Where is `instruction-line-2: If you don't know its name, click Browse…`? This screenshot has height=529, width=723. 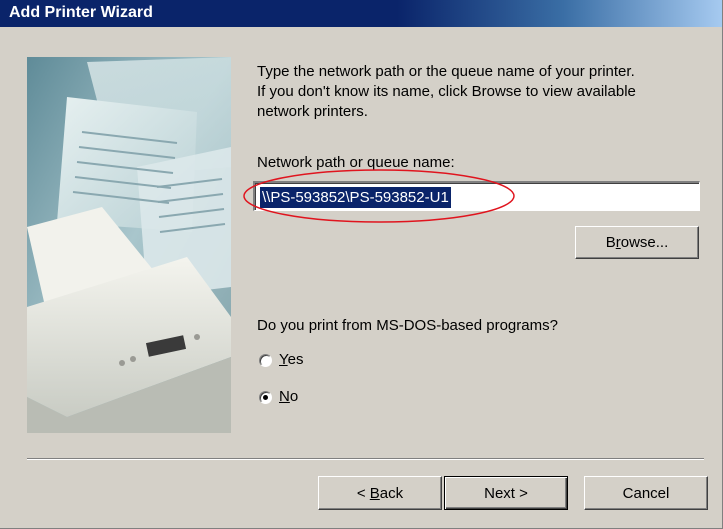
instruction-line-2: If you don't know its name, click Browse… is located at coordinates (446, 91).